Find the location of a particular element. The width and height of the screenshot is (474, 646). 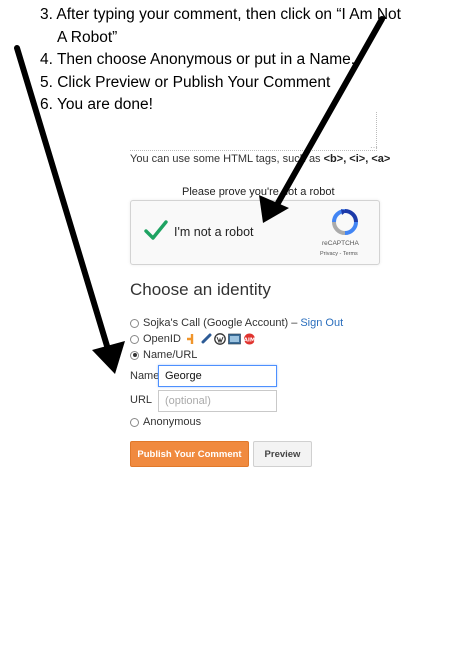

url-label: URL is located at coordinates (141, 400).